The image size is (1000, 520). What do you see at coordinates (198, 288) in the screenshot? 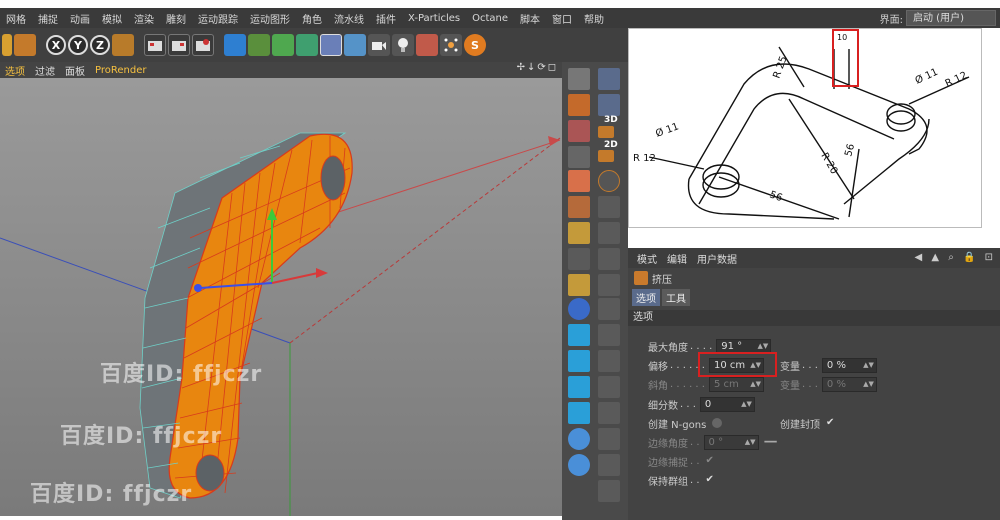
I see `gizmo-z-handle-icon` at bounding box center [198, 288].